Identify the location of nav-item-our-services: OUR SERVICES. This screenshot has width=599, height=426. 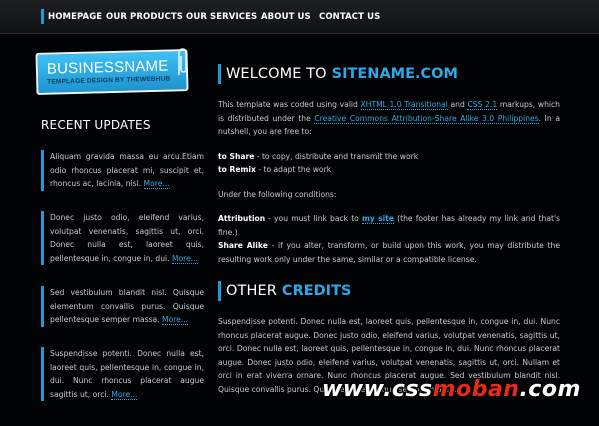
(223, 17).